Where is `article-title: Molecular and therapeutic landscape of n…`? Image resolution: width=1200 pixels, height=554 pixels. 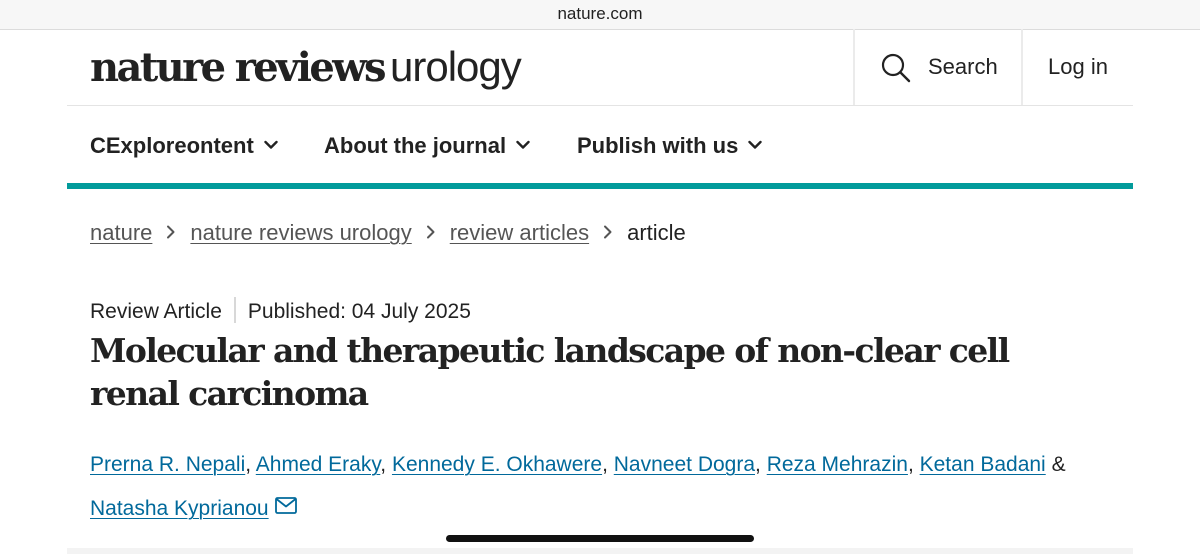 article-title: Molecular and therapeutic landscape of n… is located at coordinates (550, 372).